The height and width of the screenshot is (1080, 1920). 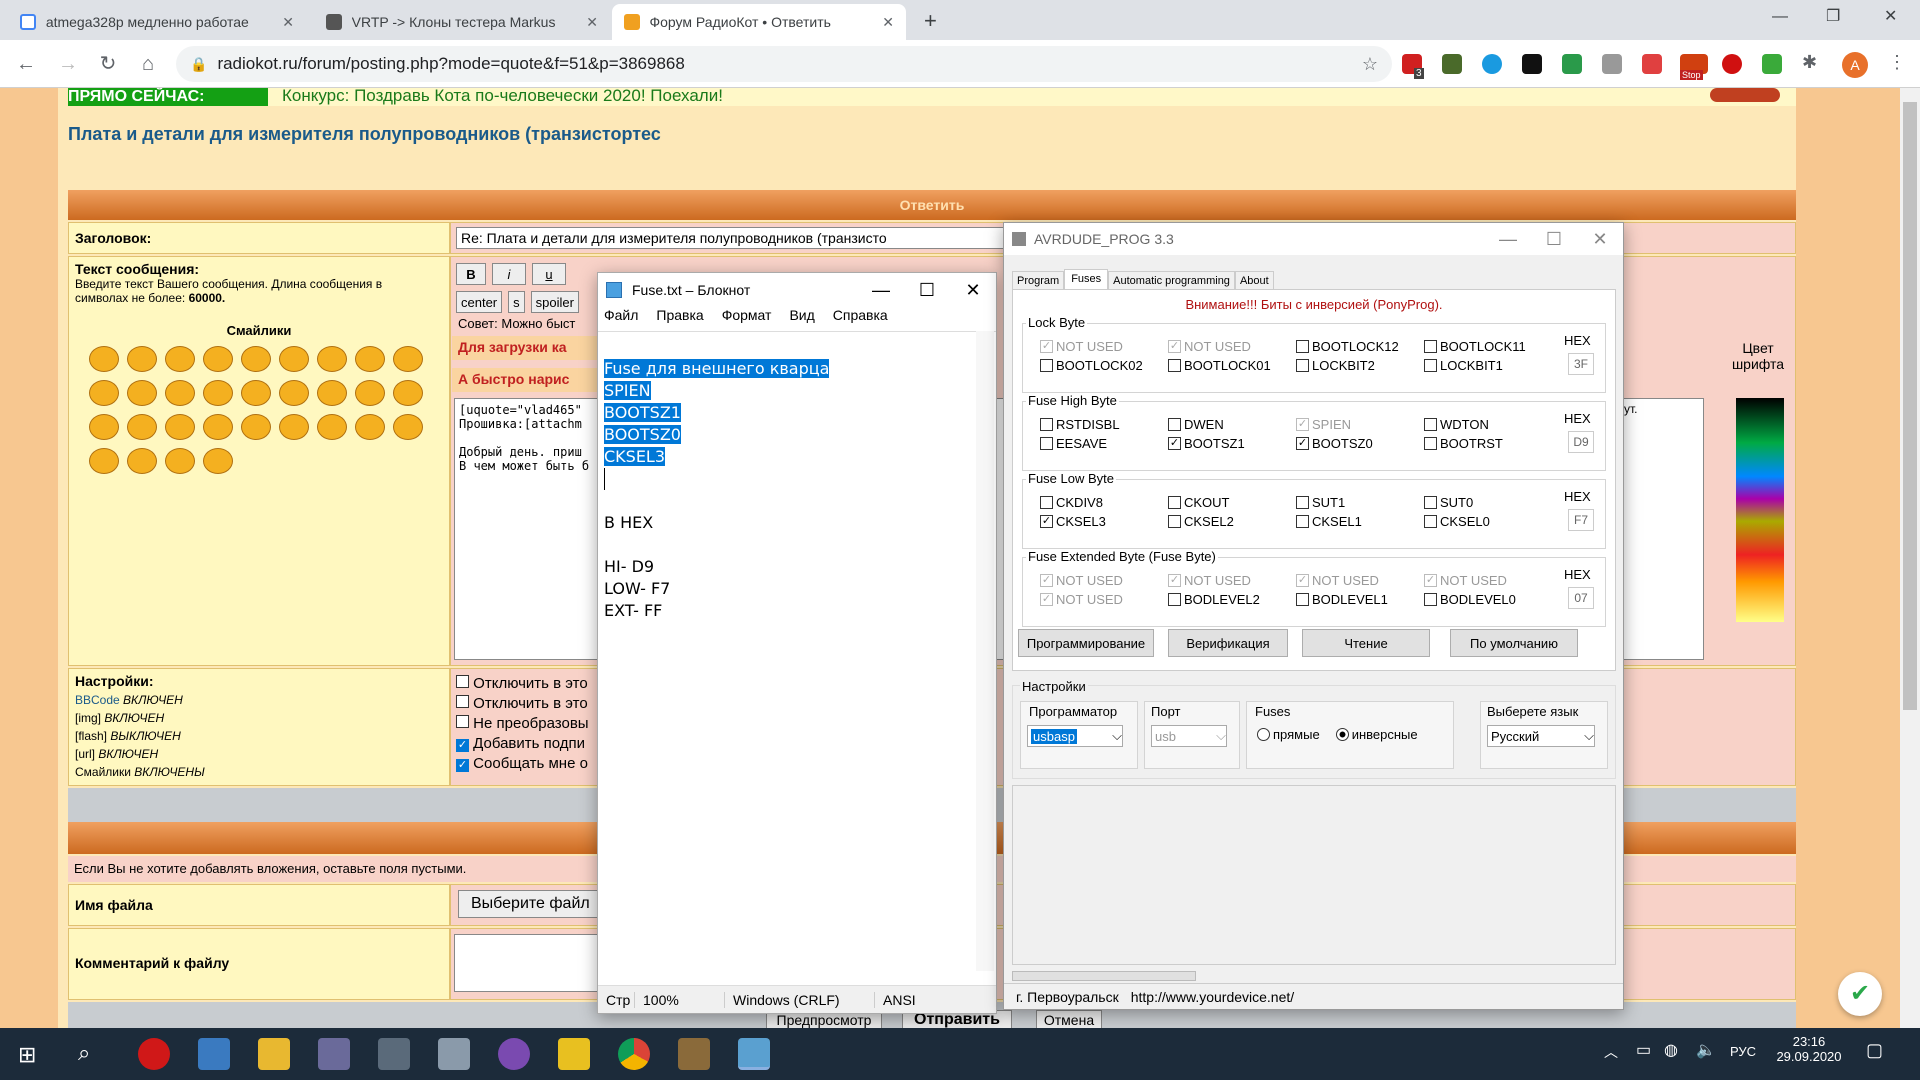 I want to click on menu-kebab-icon: ⋮, so click(x=1897, y=62).